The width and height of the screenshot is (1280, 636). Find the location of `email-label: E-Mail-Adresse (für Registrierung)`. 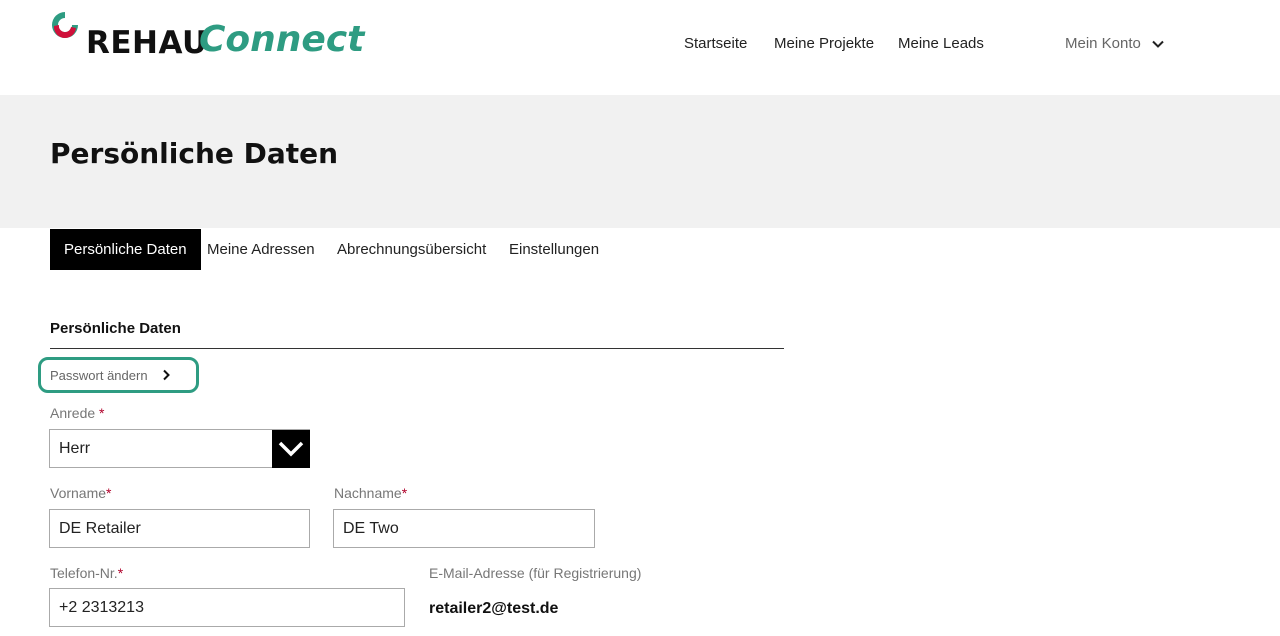

email-label: E-Mail-Adresse (für Registrierung) is located at coordinates (535, 573).